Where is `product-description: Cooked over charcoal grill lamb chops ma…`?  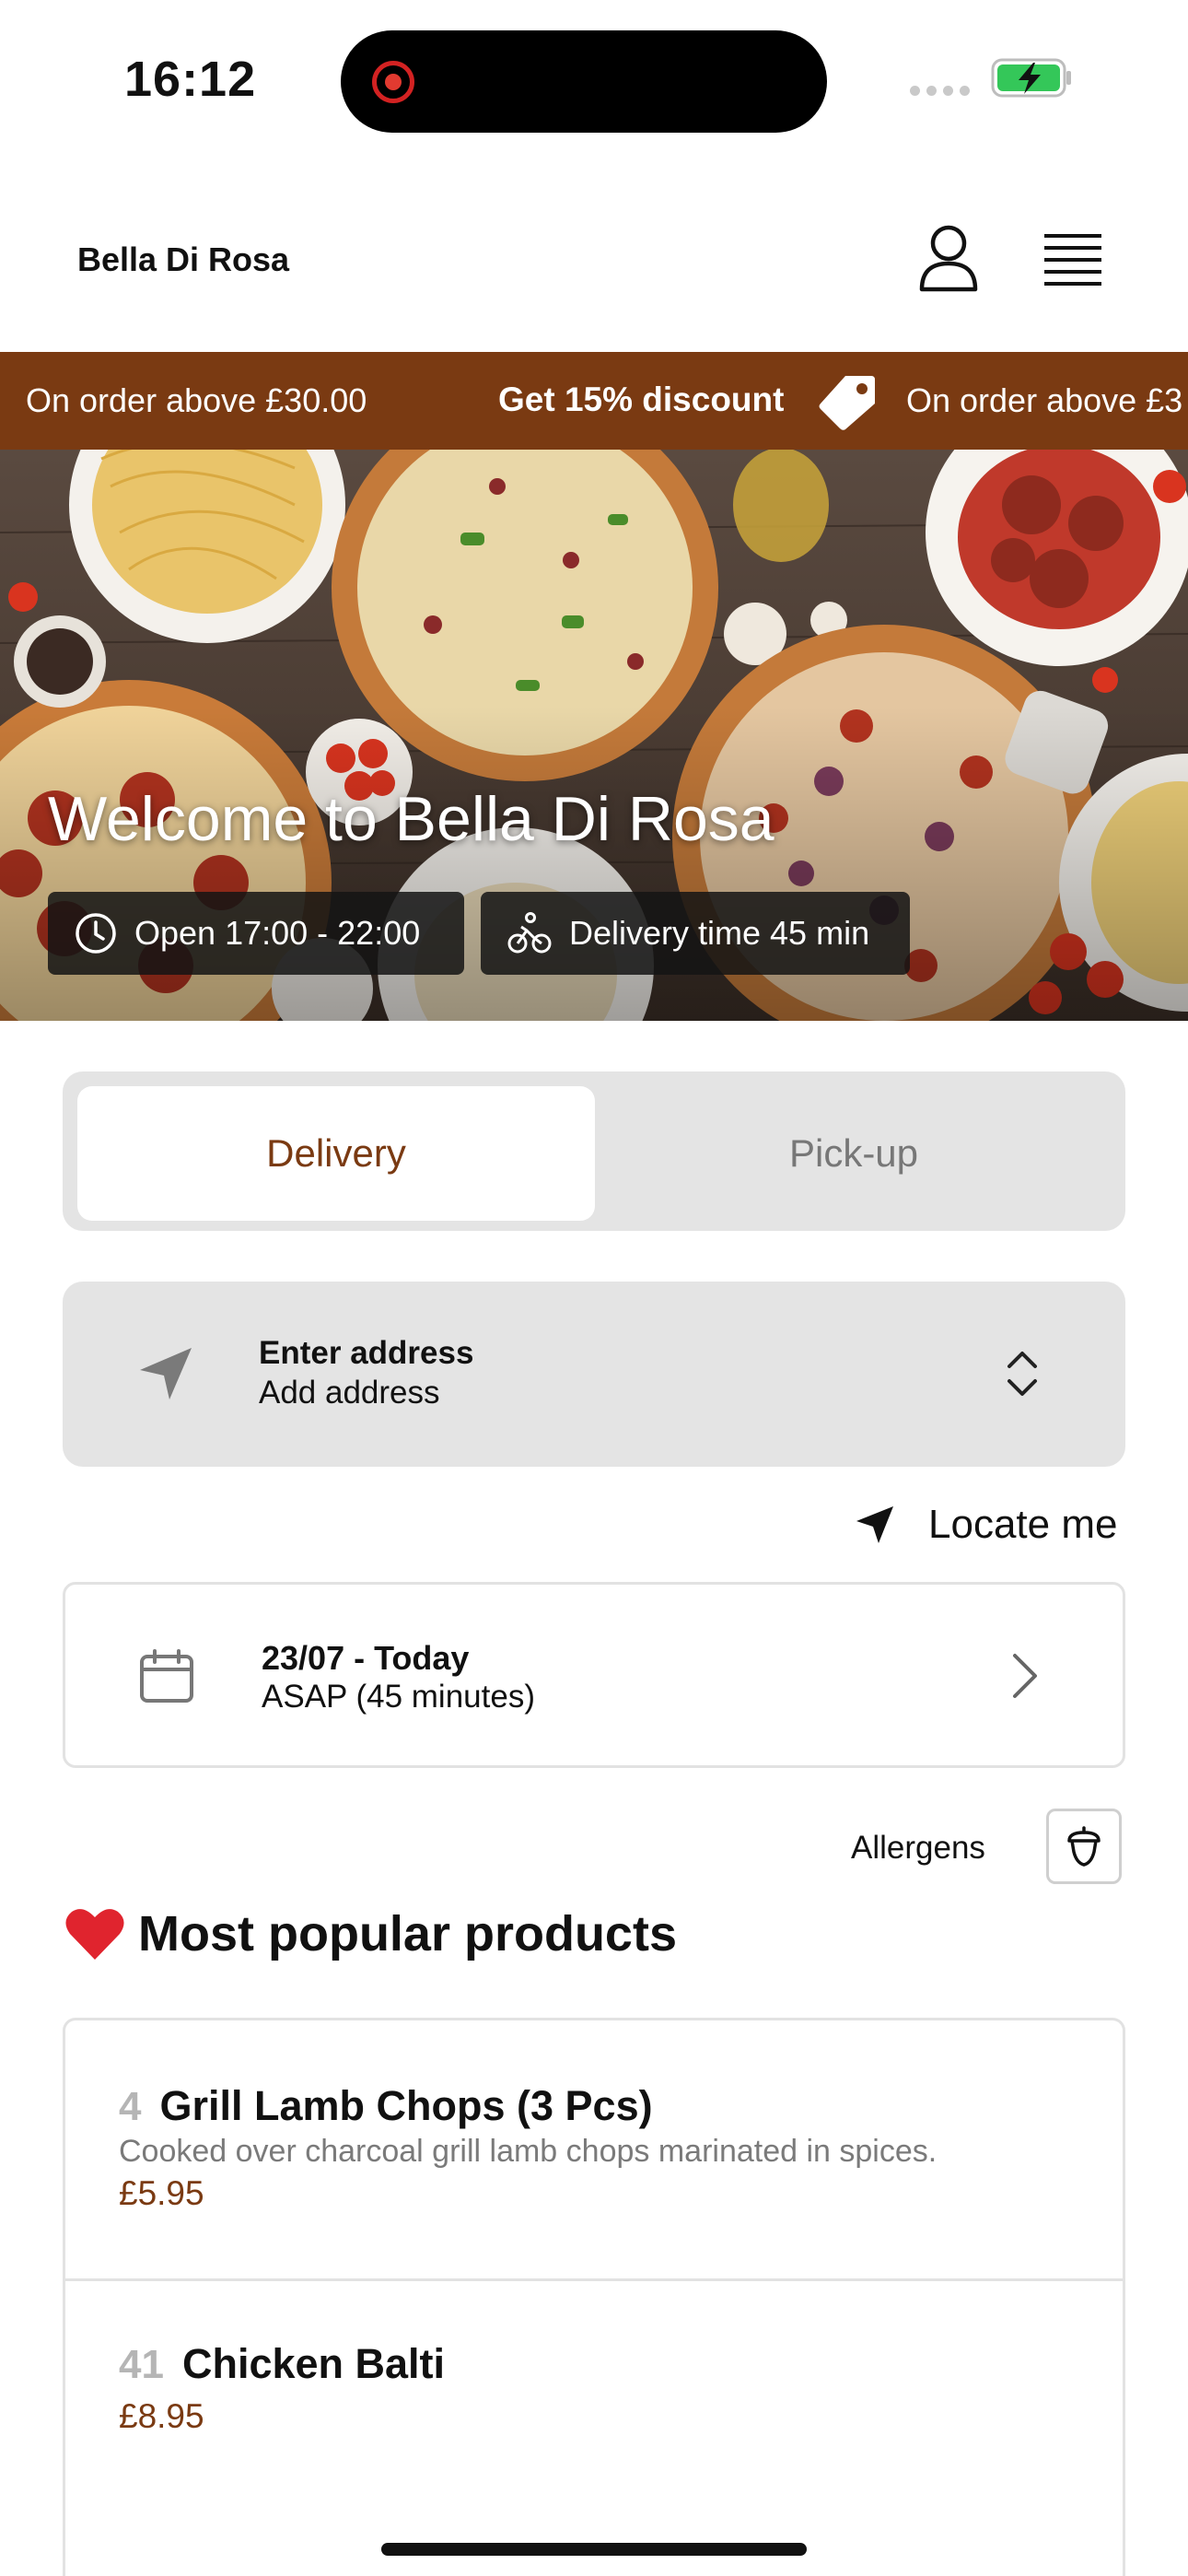 product-description: Cooked over charcoal grill lamb chops ma… is located at coordinates (528, 2151).